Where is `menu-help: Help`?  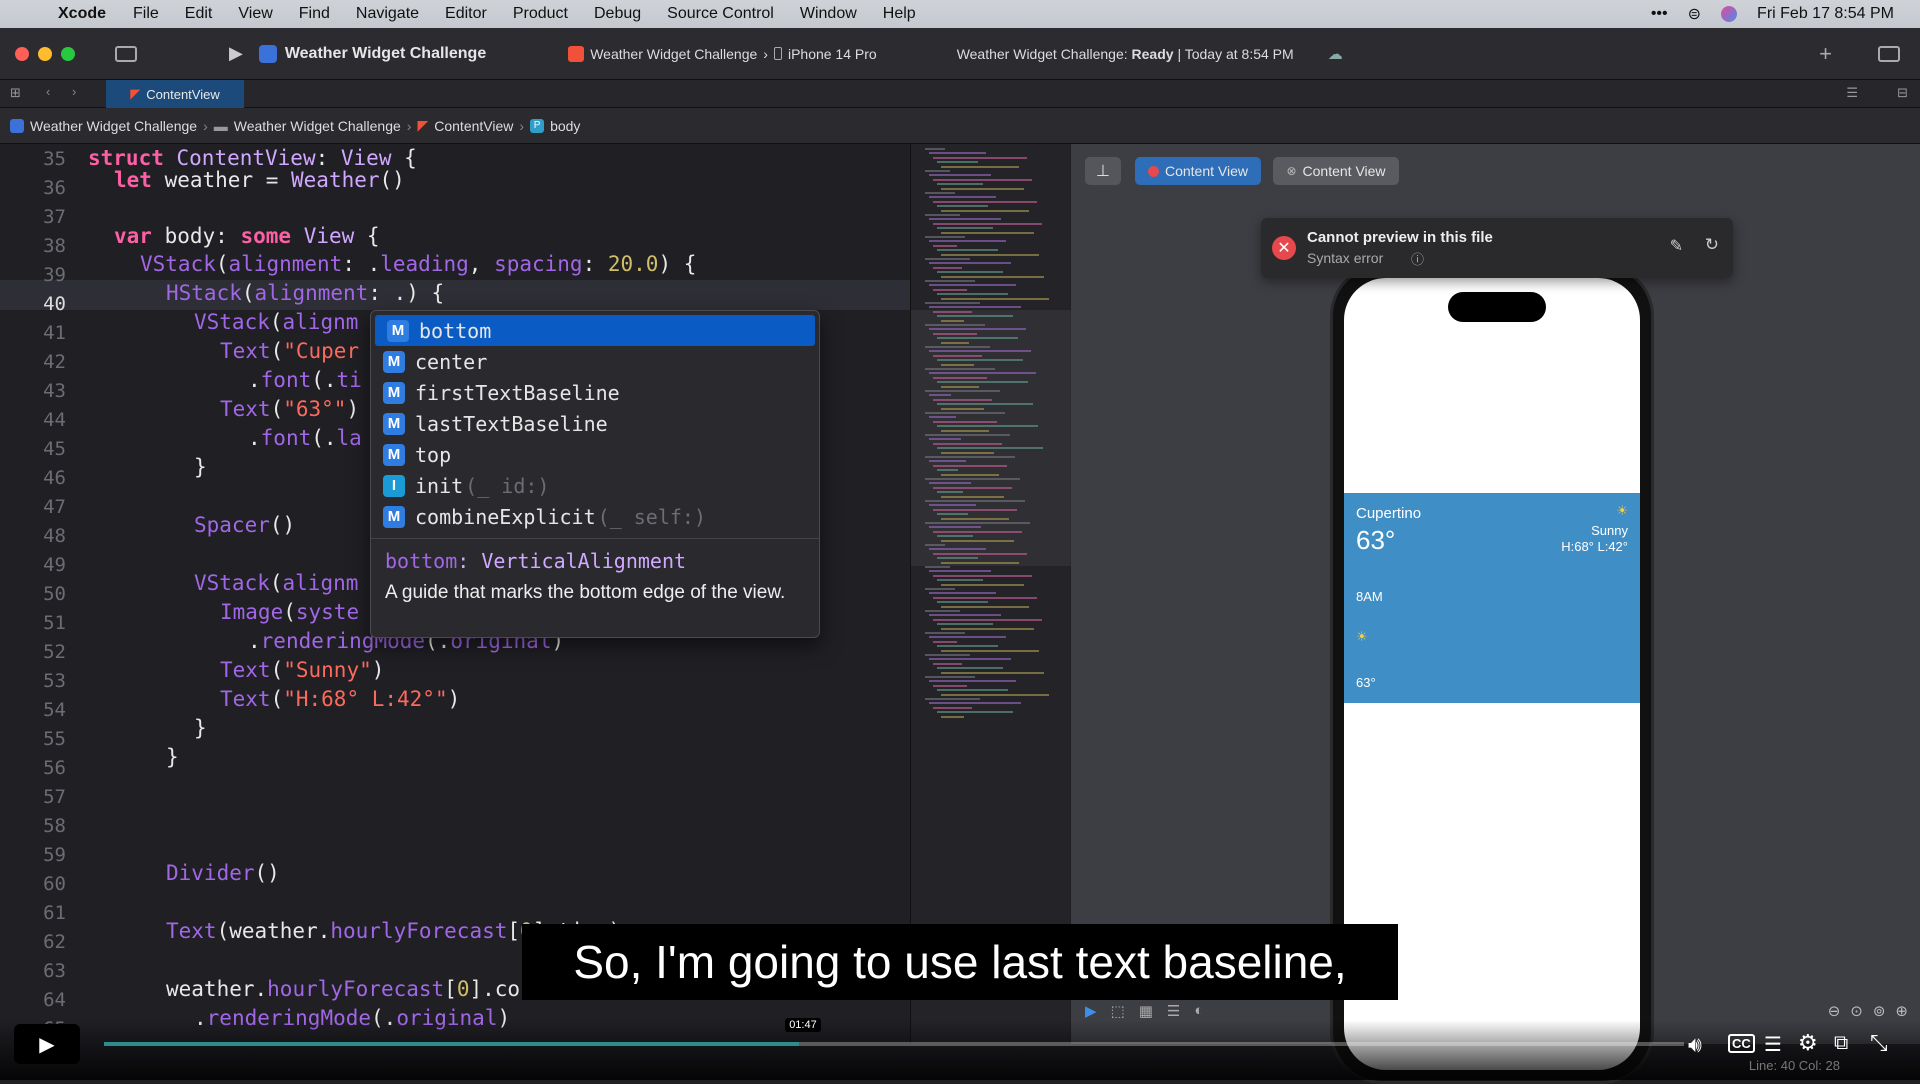 menu-help: Help is located at coordinates (899, 14).